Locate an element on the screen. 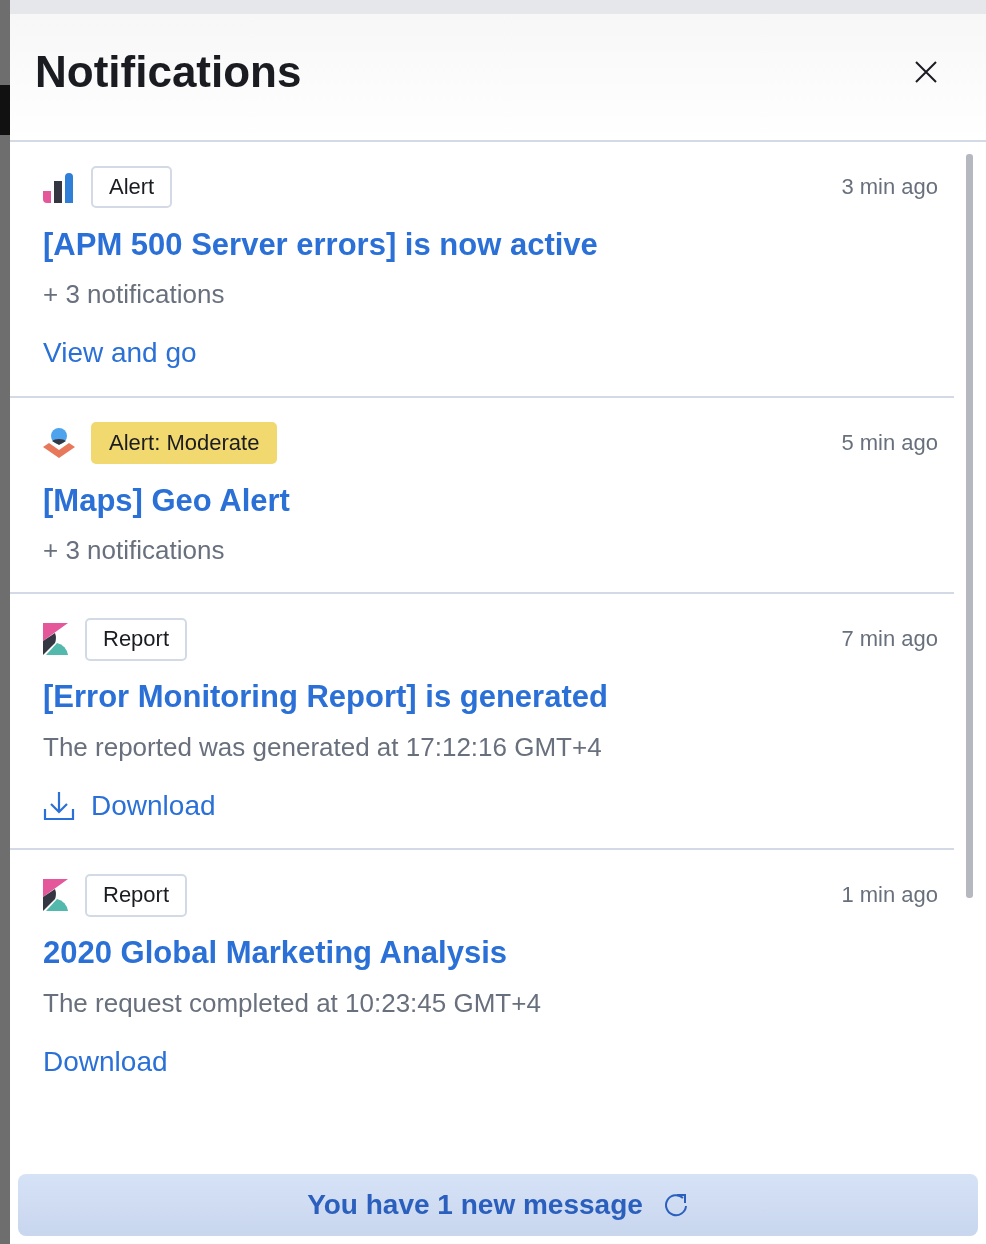 The image size is (986, 1244). notification-title-link: [Error Monitoring Report] is generated is located at coordinates (325, 697).